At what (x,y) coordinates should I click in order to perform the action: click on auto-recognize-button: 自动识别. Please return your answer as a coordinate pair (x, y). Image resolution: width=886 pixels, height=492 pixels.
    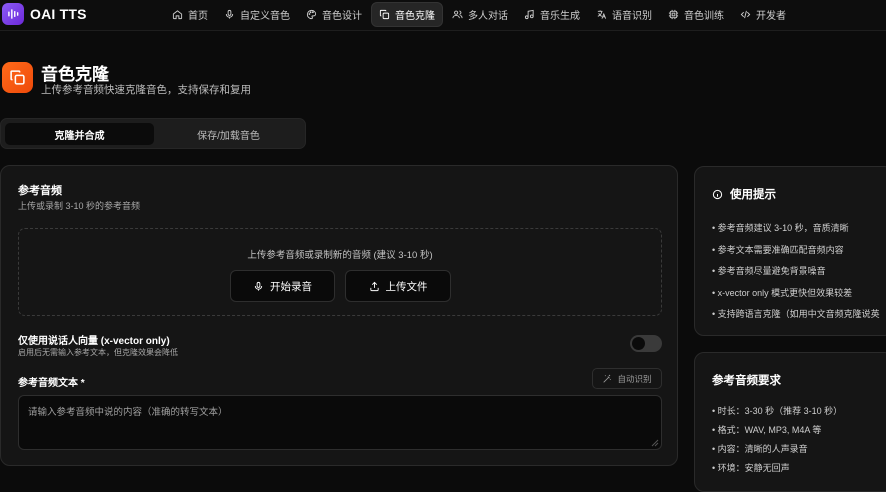
    Looking at the image, I should click on (627, 378).